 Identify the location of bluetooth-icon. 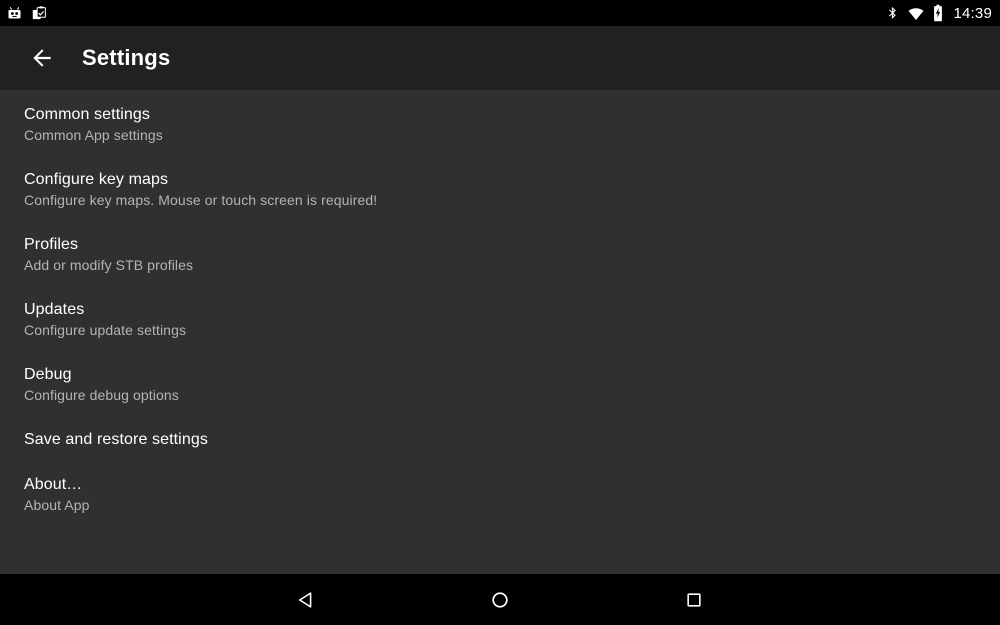
(892, 13).